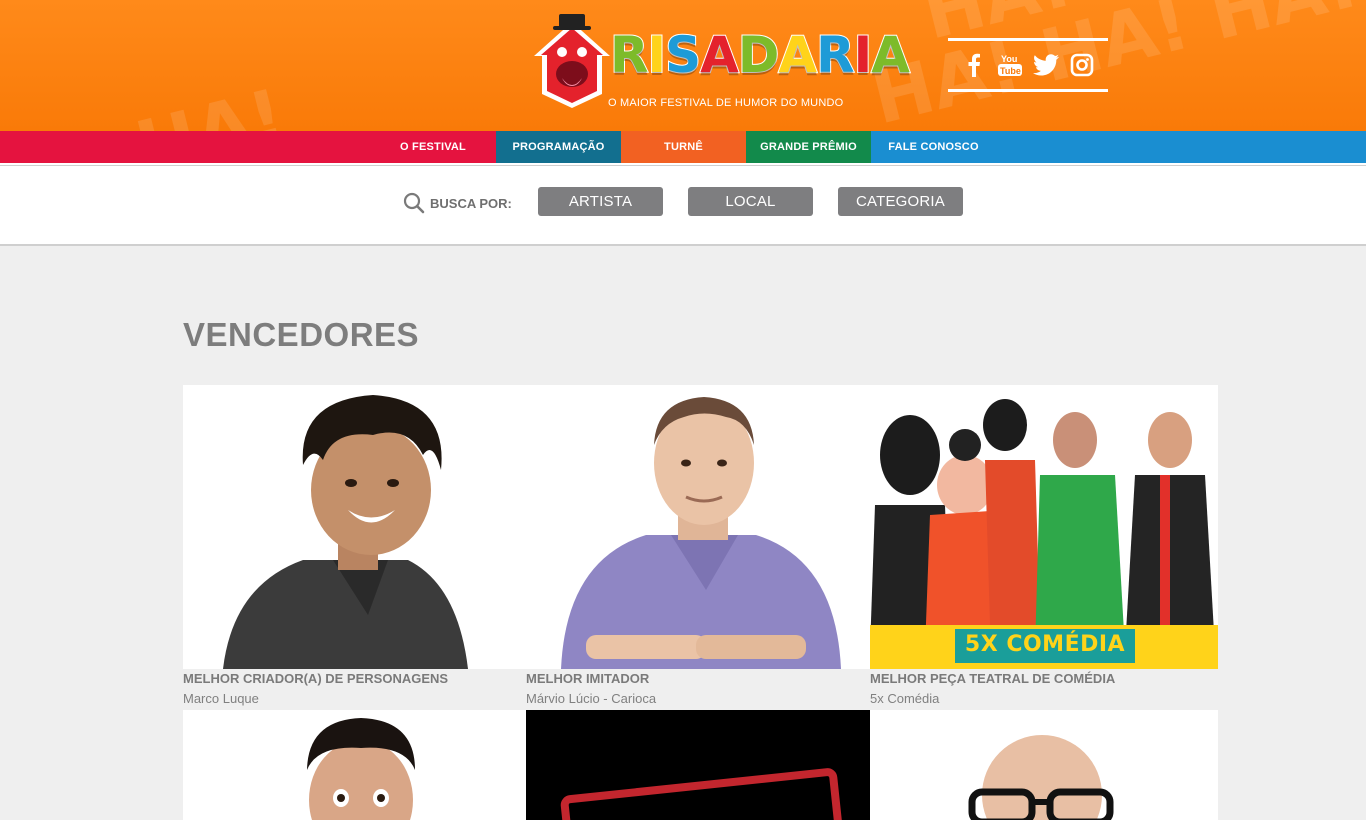 The width and height of the screenshot is (1366, 820). I want to click on winner-category: MELHOR IMITADOR, so click(588, 678).